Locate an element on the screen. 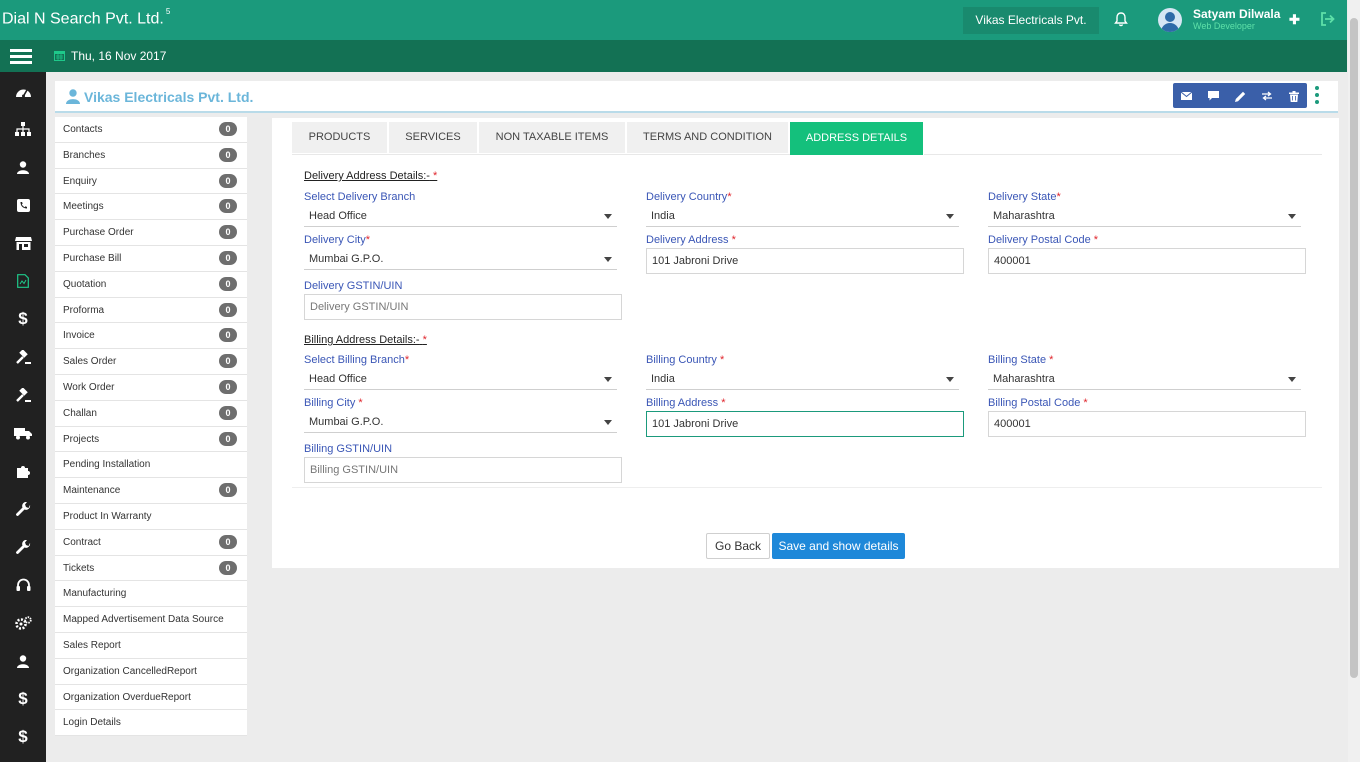 Image resolution: width=1360 pixels, height=762 pixels. side-list-label: Work Order is located at coordinates (89, 387).